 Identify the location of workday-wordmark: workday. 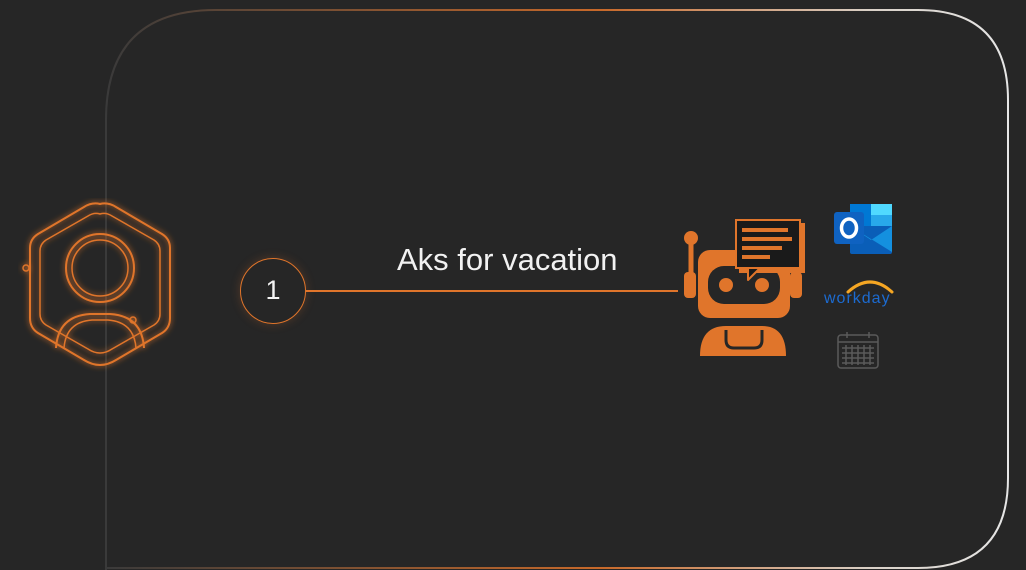
(857, 298).